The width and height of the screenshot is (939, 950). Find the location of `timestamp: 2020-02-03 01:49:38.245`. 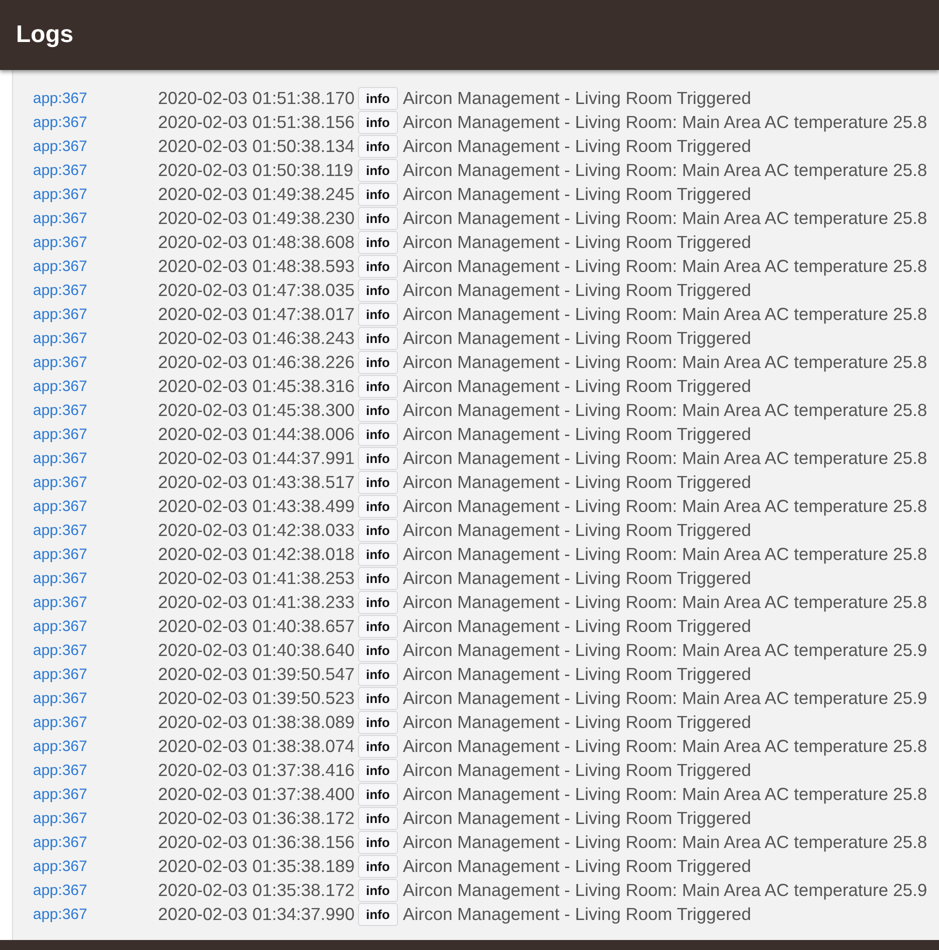

timestamp: 2020-02-03 01:49:38.245 is located at coordinates (257, 194).